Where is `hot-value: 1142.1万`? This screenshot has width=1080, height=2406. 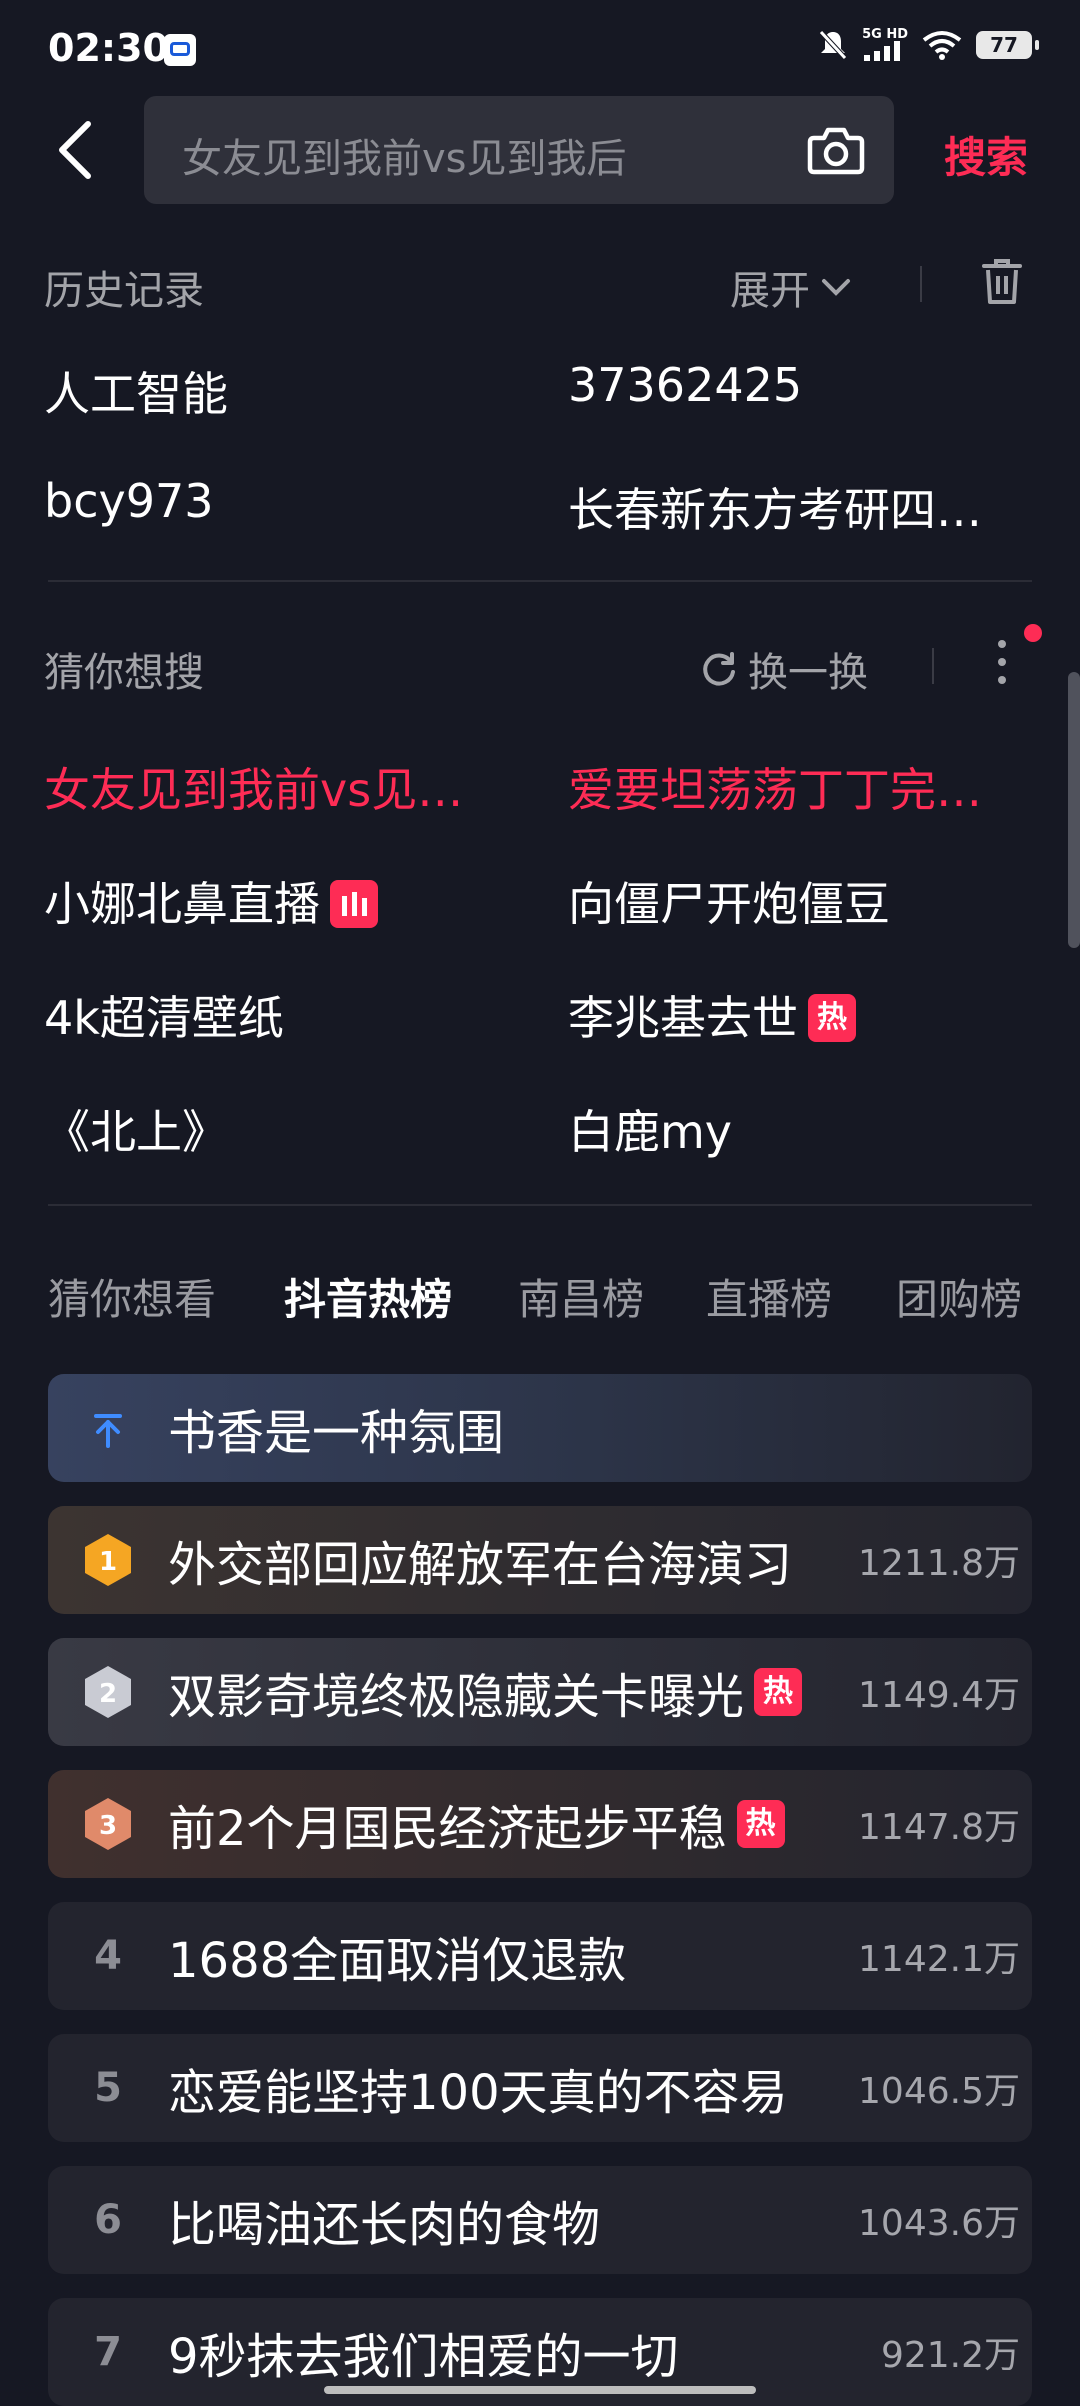 hot-value: 1142.1万 is located at coordinates (939, 1959).